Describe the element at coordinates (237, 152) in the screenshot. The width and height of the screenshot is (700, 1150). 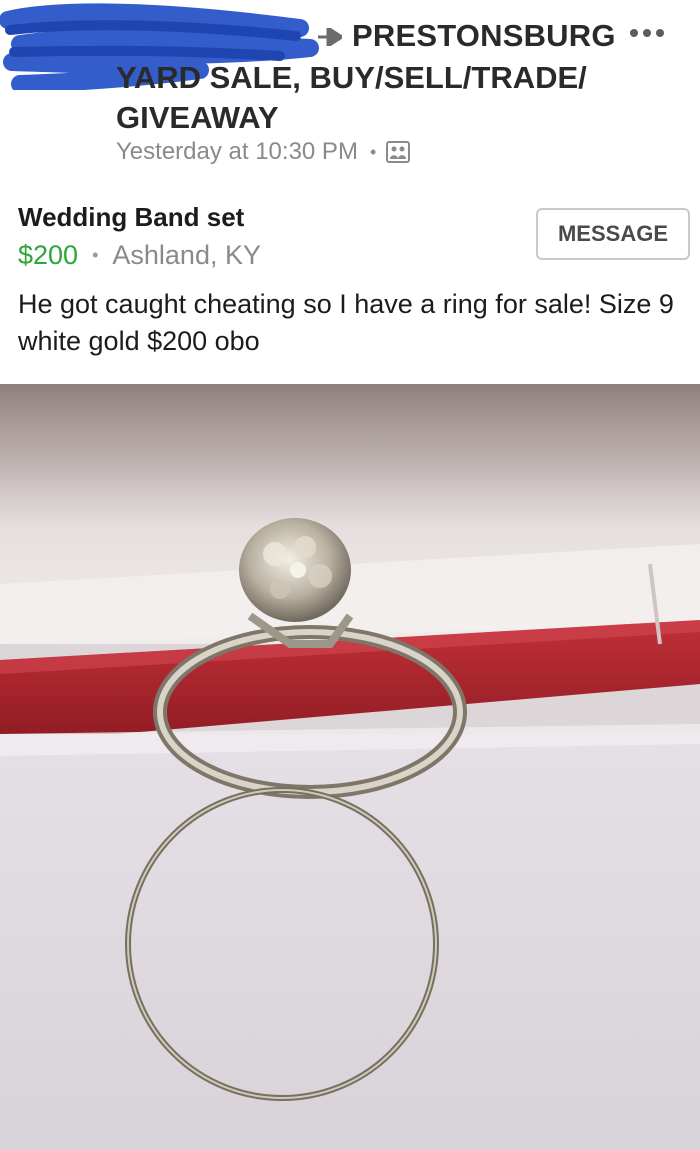
I see `post-timestamp: Yesterday at 10:30 PM` at that location.